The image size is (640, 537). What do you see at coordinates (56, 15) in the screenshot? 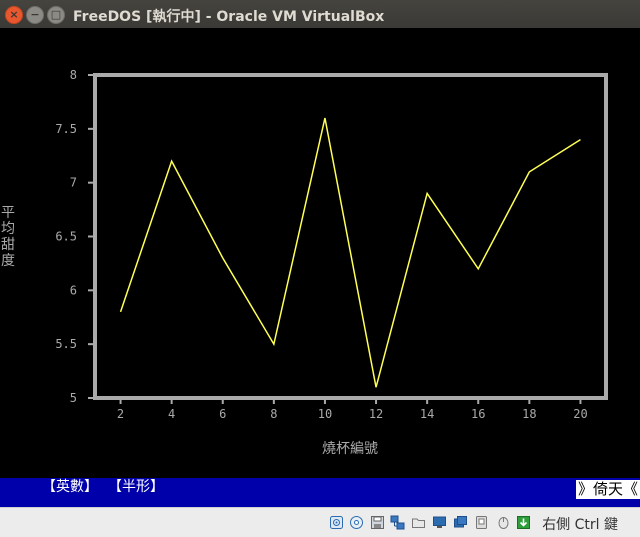
I see `maximize-window-button: □` at bounding box center [56, 15].